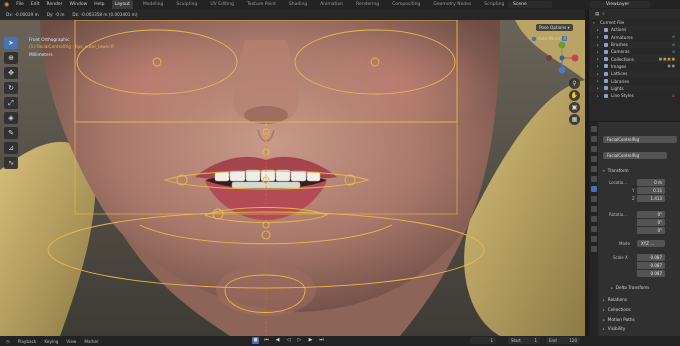  What do you see at coordinates (614, 328) in the screenshot?
I see `visibility-section: ▸ Visibility` at bounding box center [614, 328].